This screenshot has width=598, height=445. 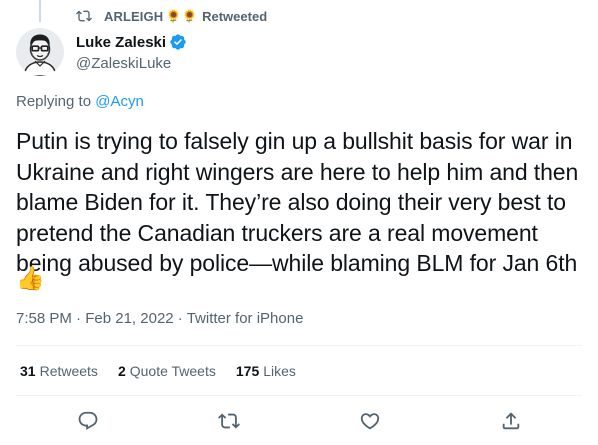 I want to click on likes-stat: 175 Likes, so click(x=266, y=371).